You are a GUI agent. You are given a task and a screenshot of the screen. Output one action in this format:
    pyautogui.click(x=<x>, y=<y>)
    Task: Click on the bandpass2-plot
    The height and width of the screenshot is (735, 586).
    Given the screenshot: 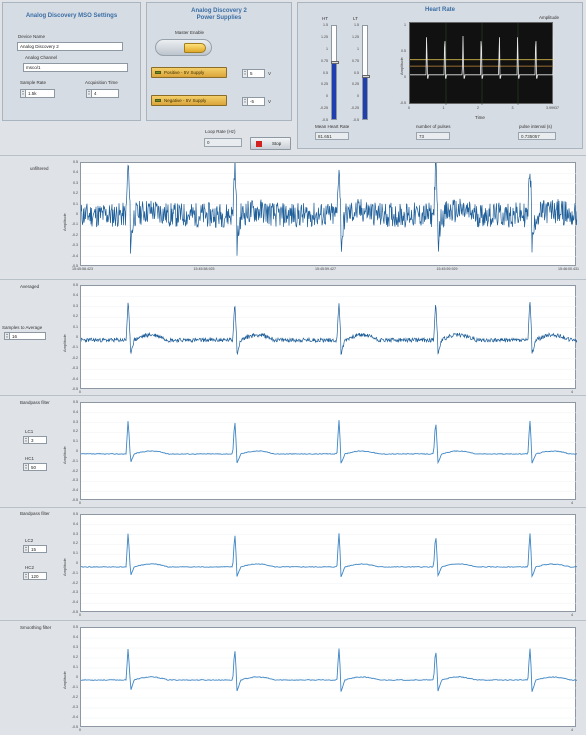 What is the action you would take?
    pyautogui.click(x=328, y=563)
    